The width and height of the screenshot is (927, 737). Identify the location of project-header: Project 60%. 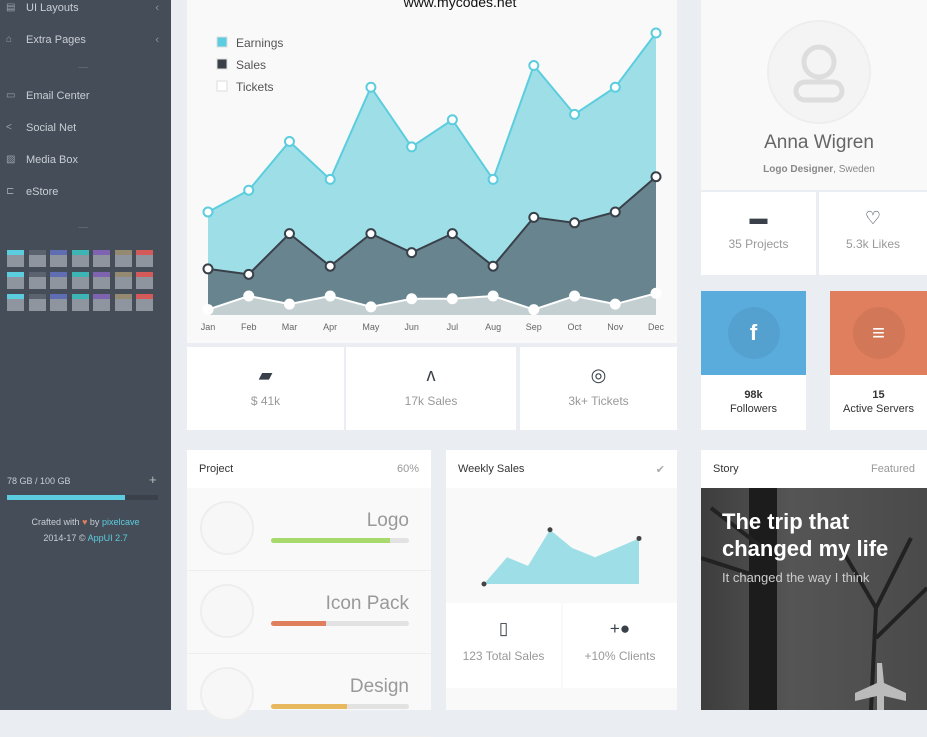
(309, 469).